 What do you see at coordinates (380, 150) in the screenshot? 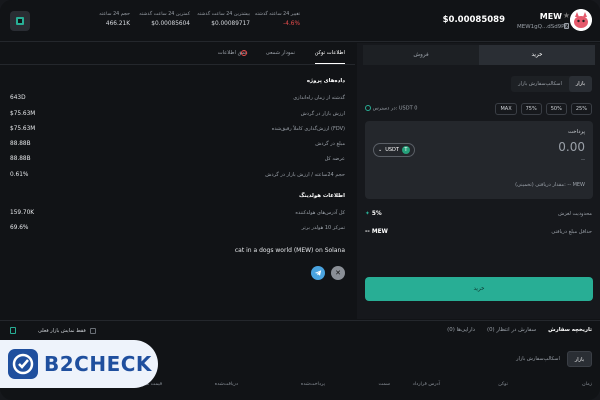
I see `chevron-down-icon: ⌄` at bounding box center [380, 150].